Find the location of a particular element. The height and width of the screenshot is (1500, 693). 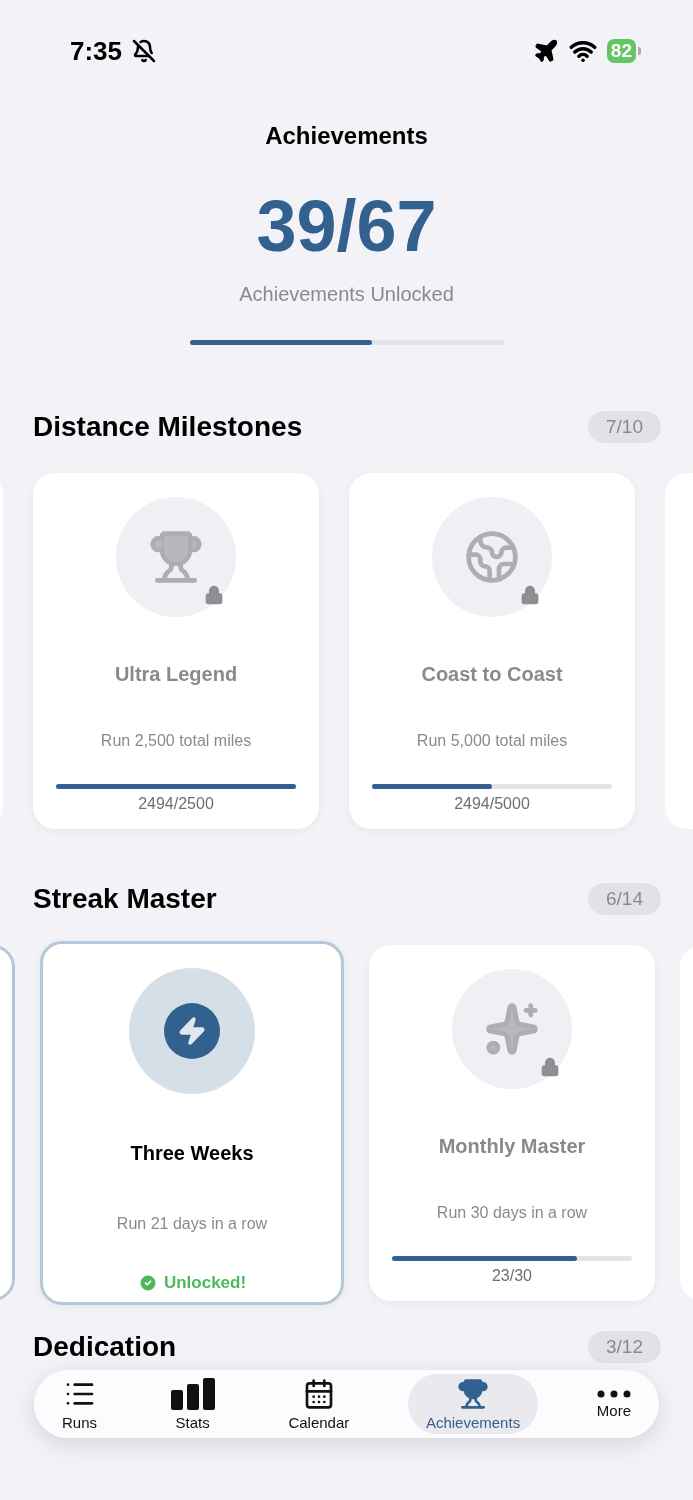

achievement-name: Coast to Coast is located at coordinates (492, 674).